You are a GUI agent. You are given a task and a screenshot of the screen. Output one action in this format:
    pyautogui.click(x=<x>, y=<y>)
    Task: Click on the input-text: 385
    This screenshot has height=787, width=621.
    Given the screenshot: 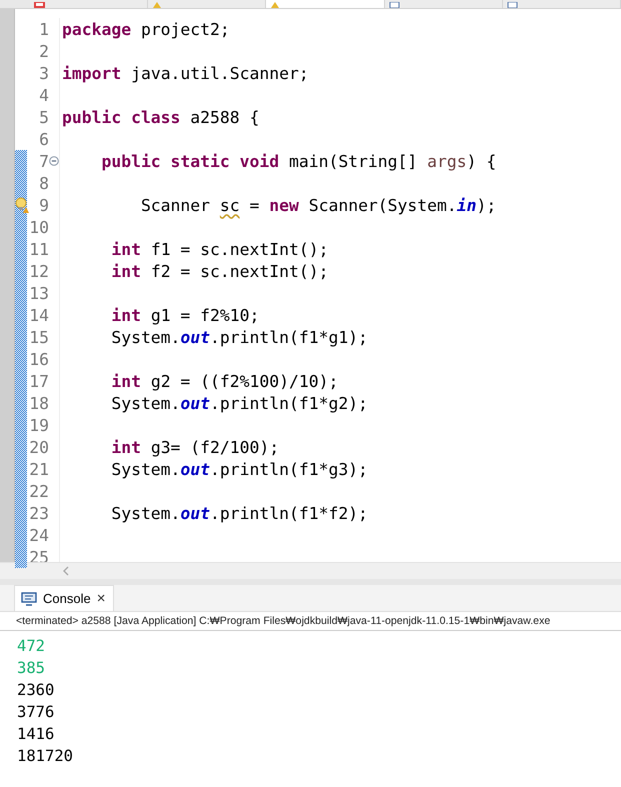 What is the action you would take?
    pyautogui.click(x=31, y=668)
    